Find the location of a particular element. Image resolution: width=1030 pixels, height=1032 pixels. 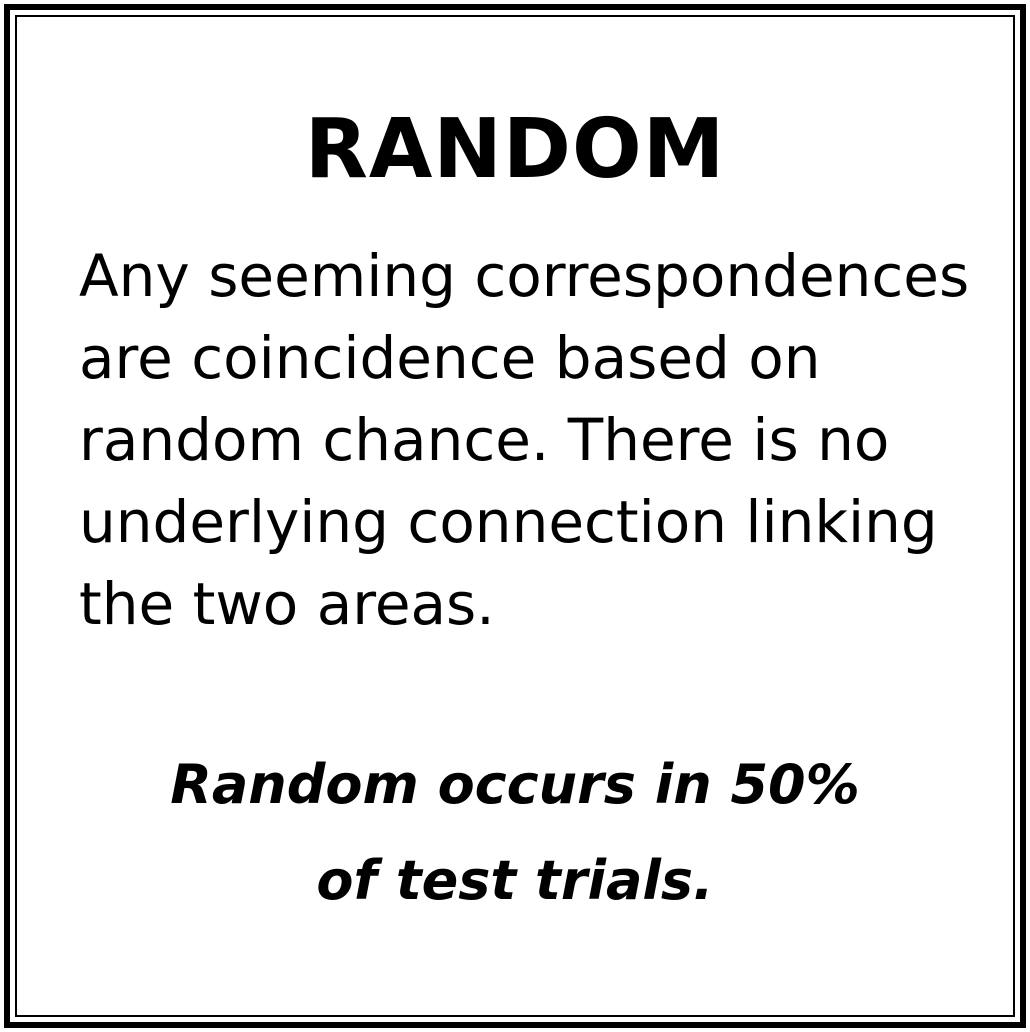

card-note-line-2: of test trials. is located at coordinates (515, 880).